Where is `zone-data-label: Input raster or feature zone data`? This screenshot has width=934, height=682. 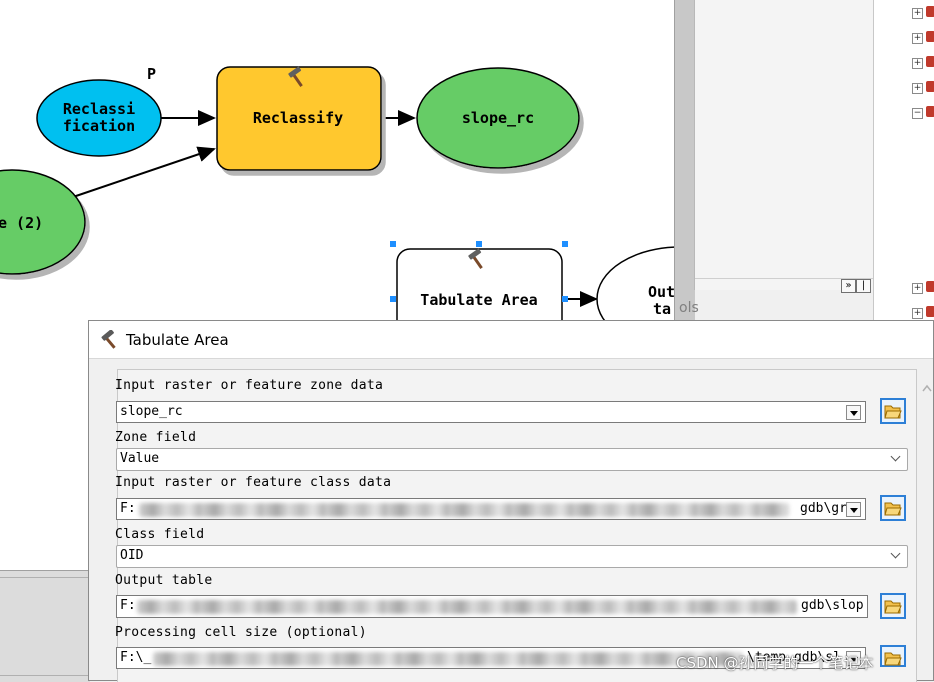
zone-data-label: Input raster or feature zone data is located at coordinates (249, 385).